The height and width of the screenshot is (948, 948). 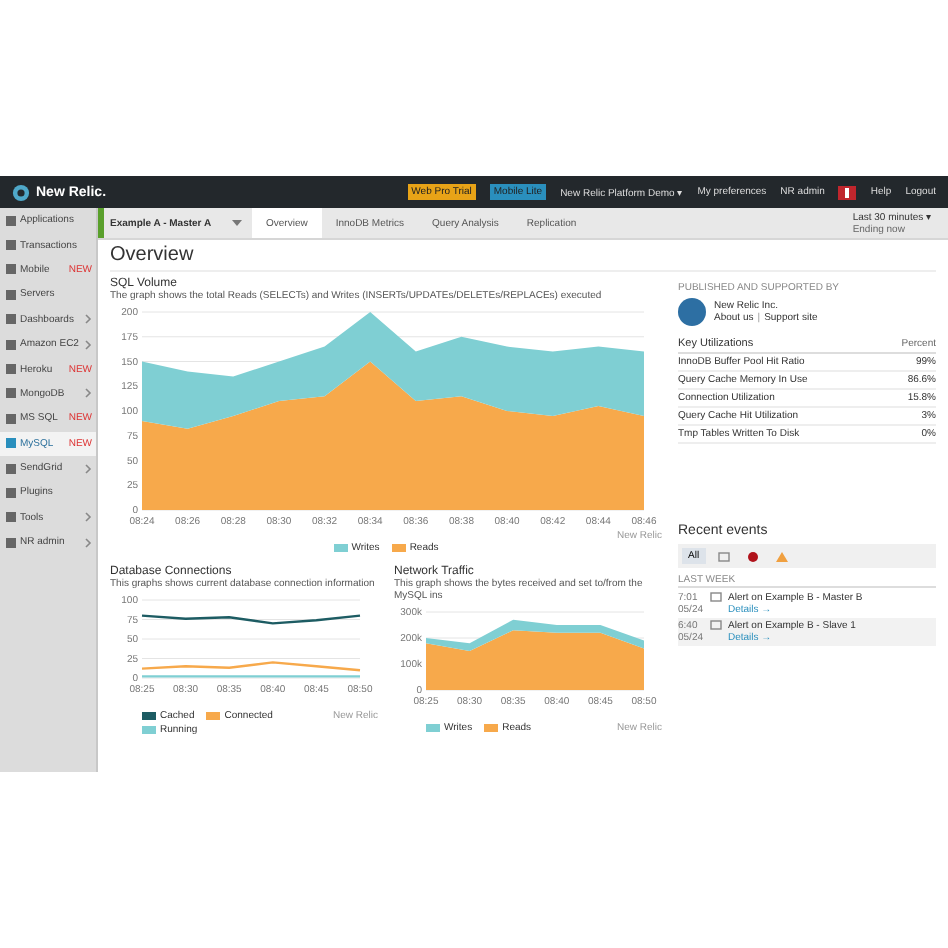 I want to click on caret-icon, so click(x=237, y=223).